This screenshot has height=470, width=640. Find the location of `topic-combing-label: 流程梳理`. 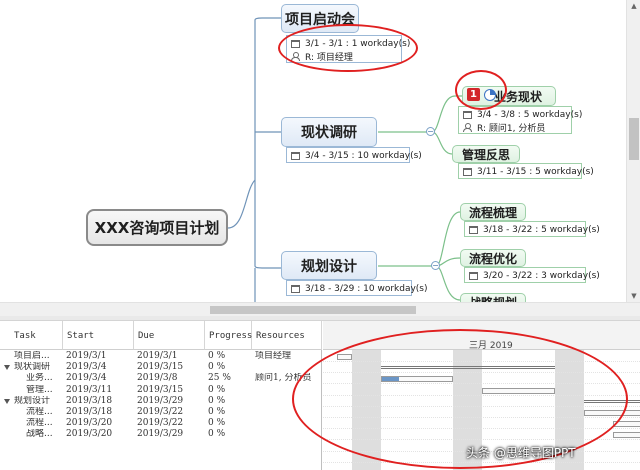

topic-combing-label: 流程梳理 is located at coordinates (492, 212).